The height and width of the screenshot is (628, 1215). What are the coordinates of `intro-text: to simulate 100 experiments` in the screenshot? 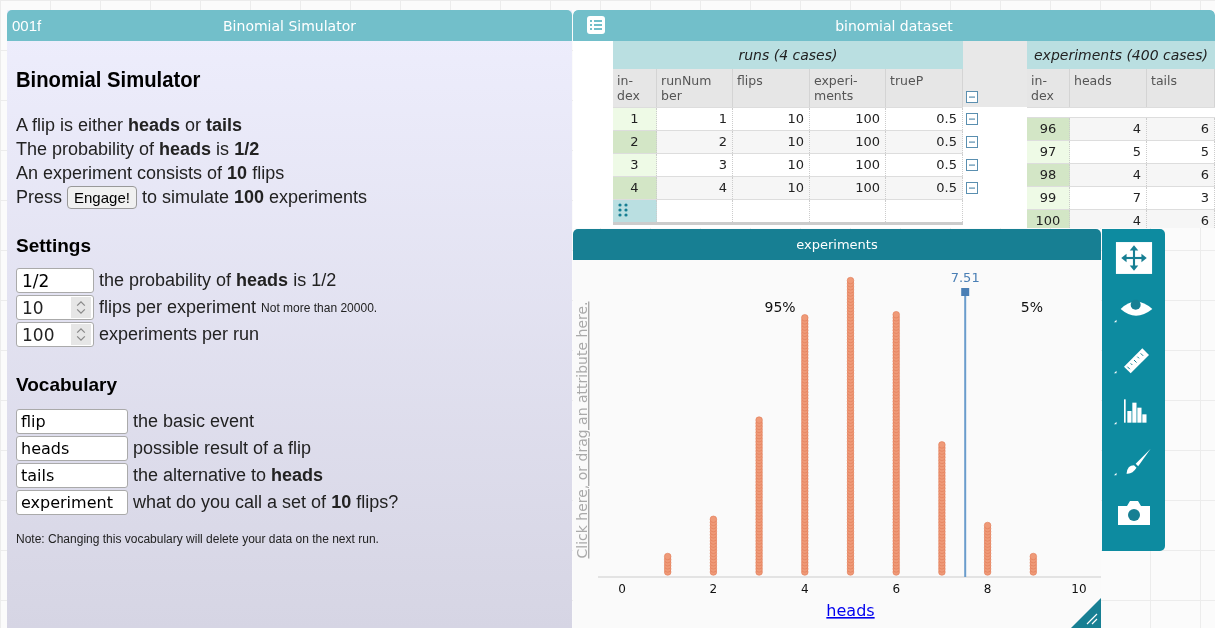 It's located at (254, 197).